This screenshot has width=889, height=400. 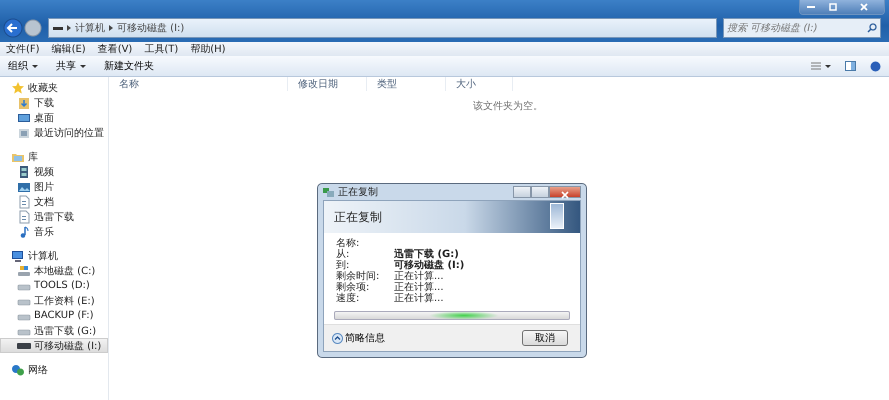 What do you see at coordinates (54, 87) in the screenshot?
I see `sidebar-item: 收藏夹` at bounding box center [54, 87].